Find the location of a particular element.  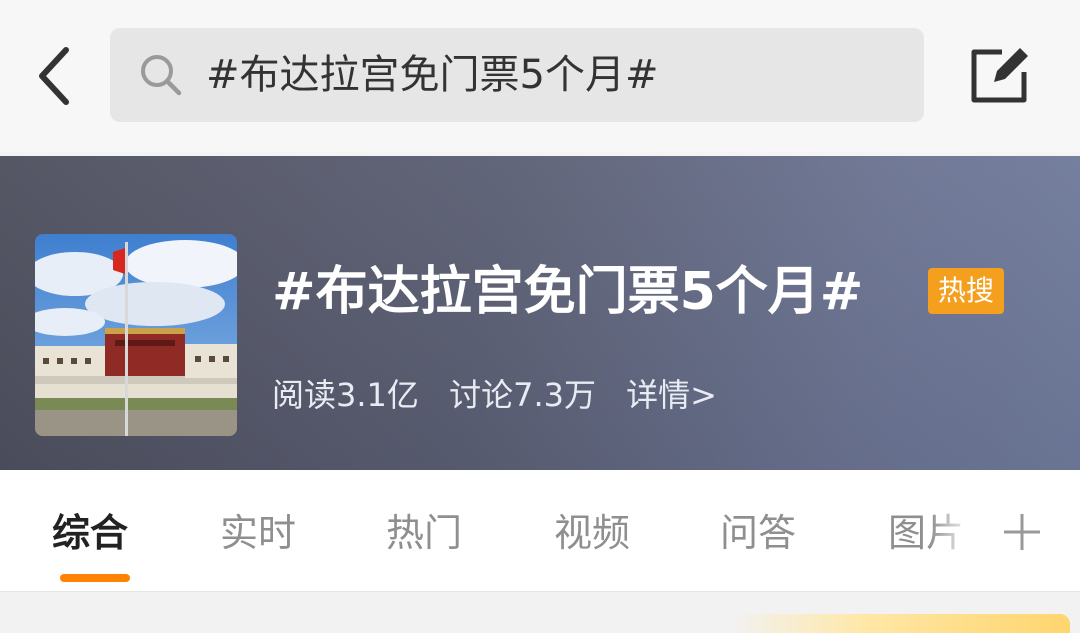

back-button is located at coordinates (56, 76).